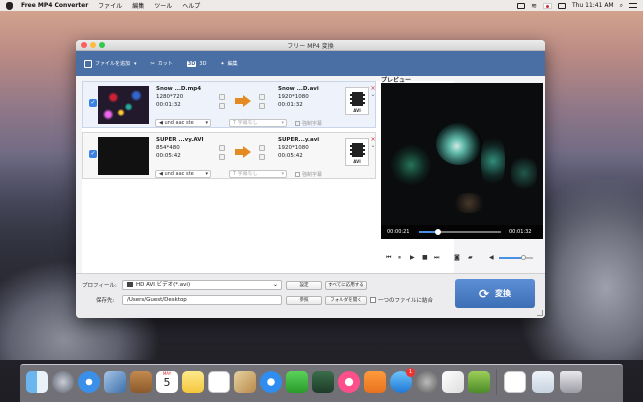 The height and width of the screenshot is (402, 643). I want to click on stop-icon: ■, so click(425, 257).